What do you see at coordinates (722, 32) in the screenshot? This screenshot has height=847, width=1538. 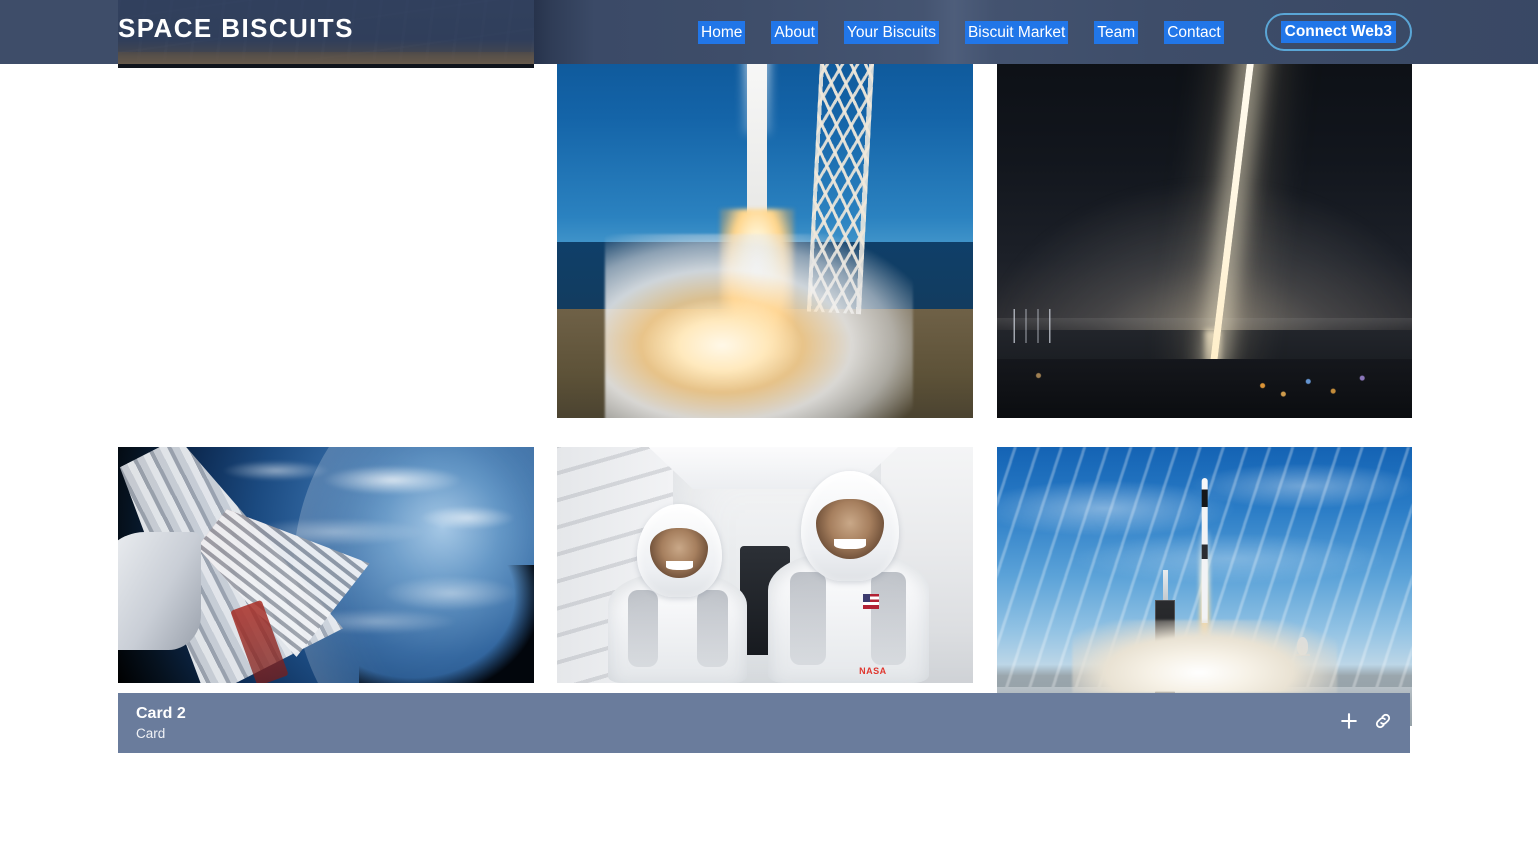 I see `nav-item-home: Home` at bounding box center [722, 32].